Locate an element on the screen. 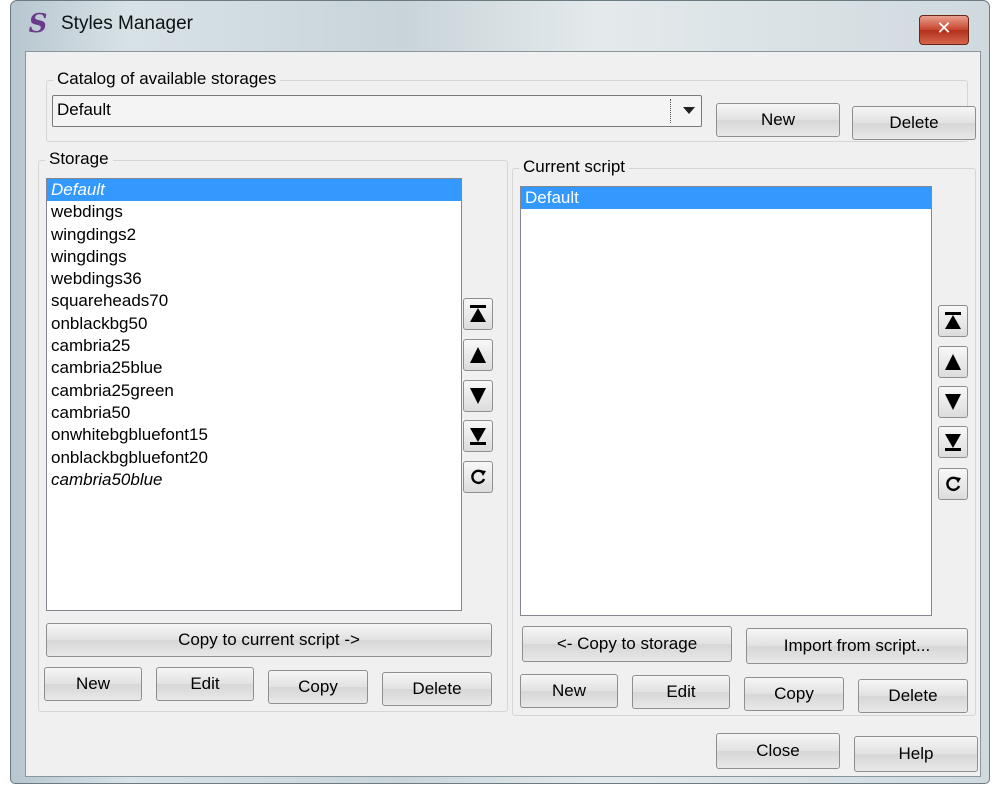  window-title: Styles Manager is located at coordinates (127, 23).